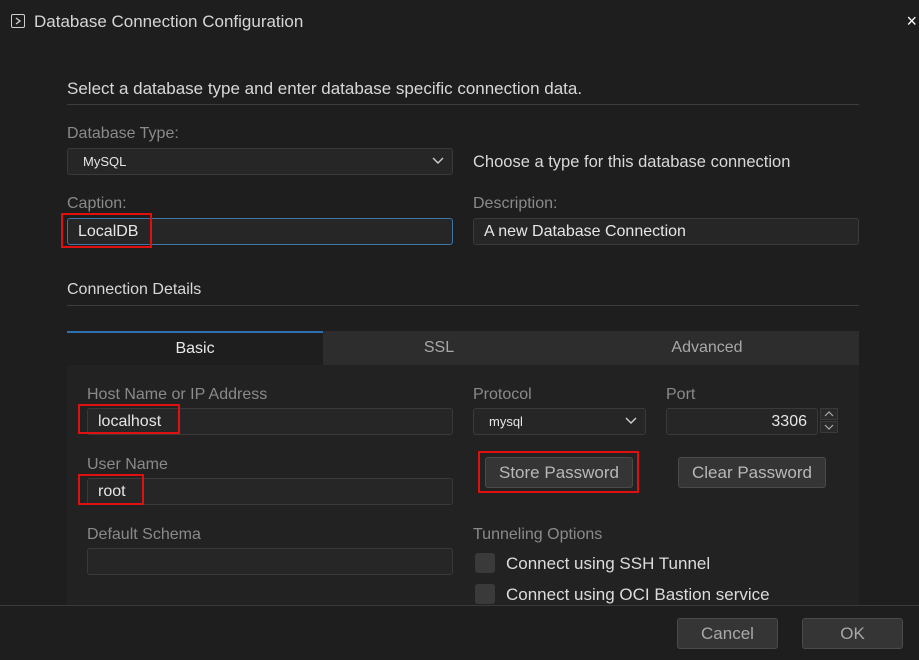  Describe the element at coordinates (106, 230) in the screenshot. I see `caption-highlight` at that location.